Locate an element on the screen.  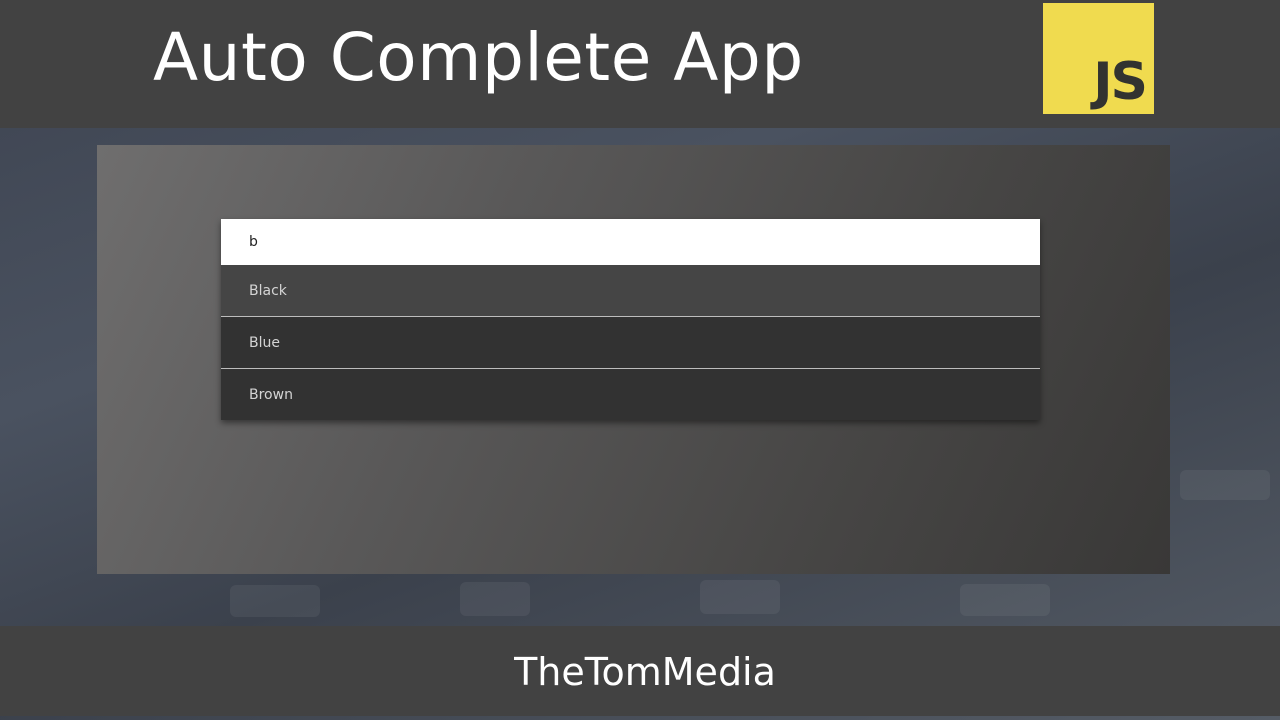
javascript-logo-text: JS is located at coordinates (1120, 82).